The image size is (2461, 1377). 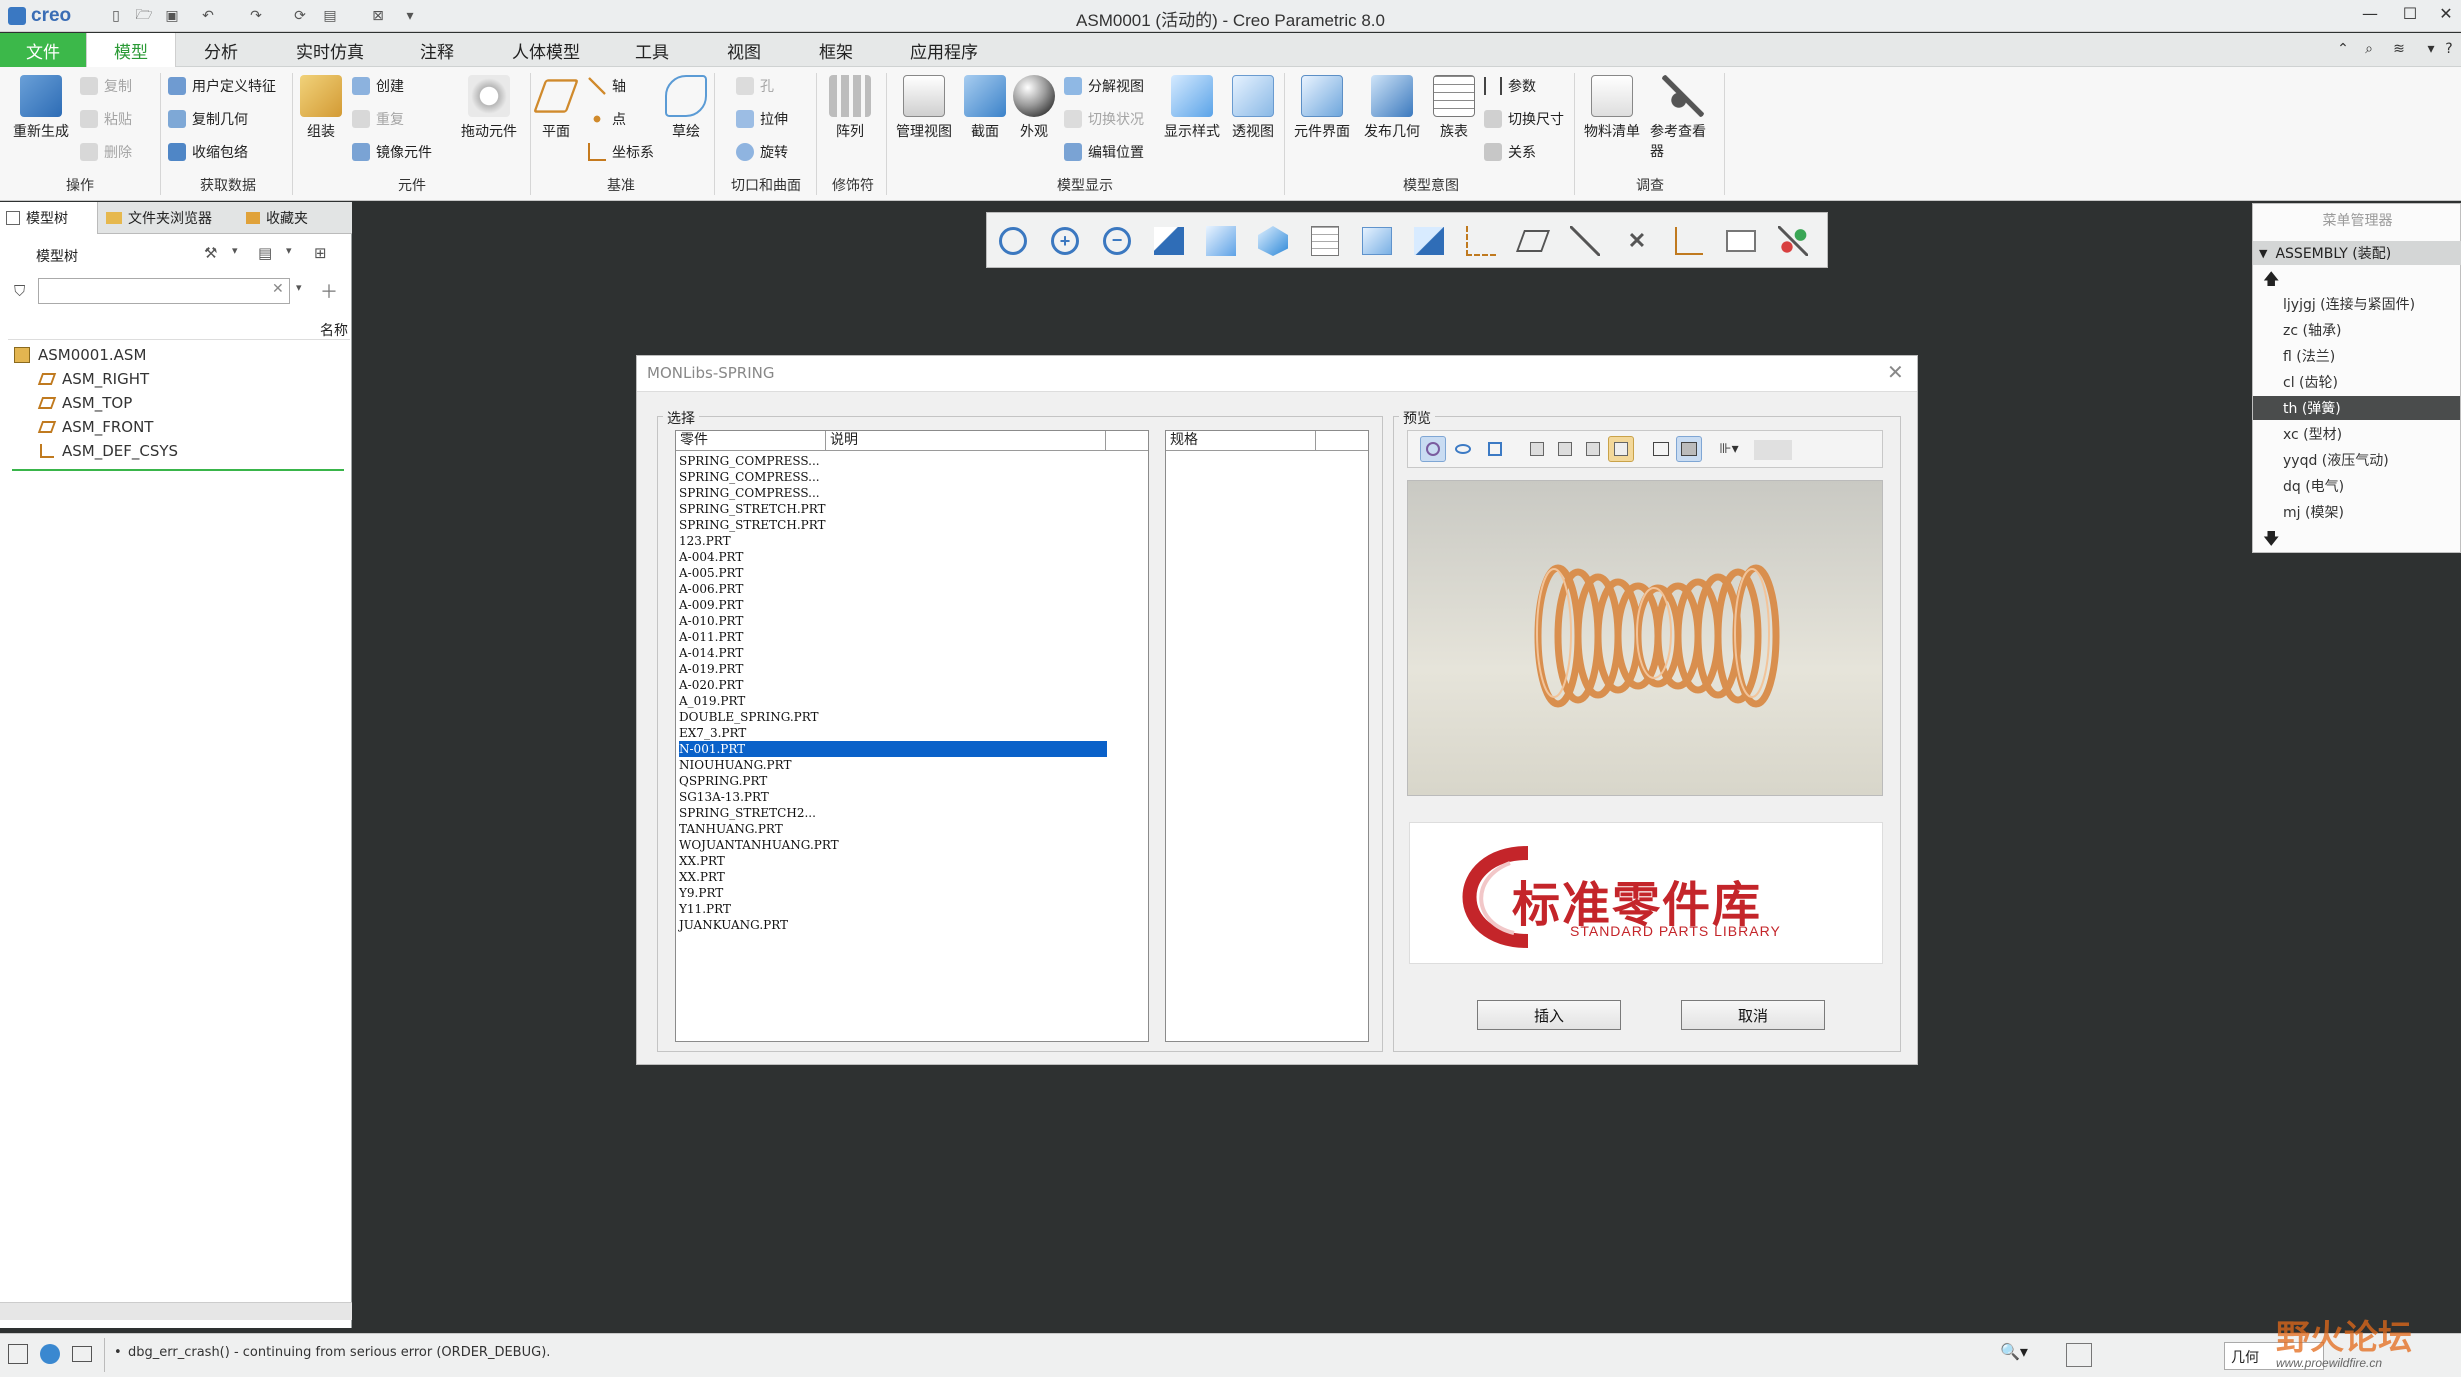 I want to click on group-component: 元件, so click(x=412, y=187).